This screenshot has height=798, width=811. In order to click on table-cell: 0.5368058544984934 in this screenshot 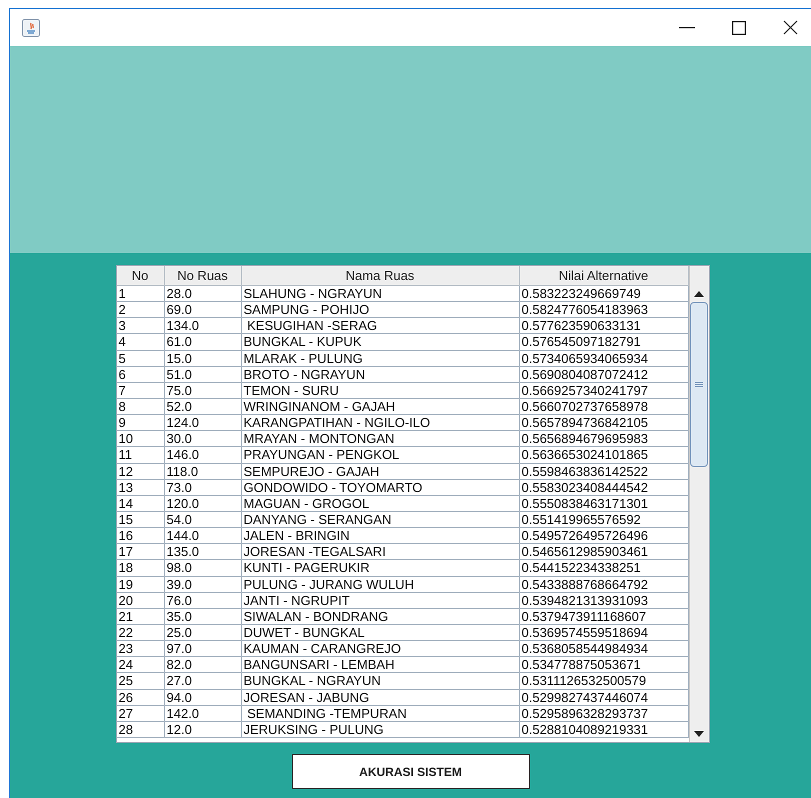, I will do `click(604, 649)`.